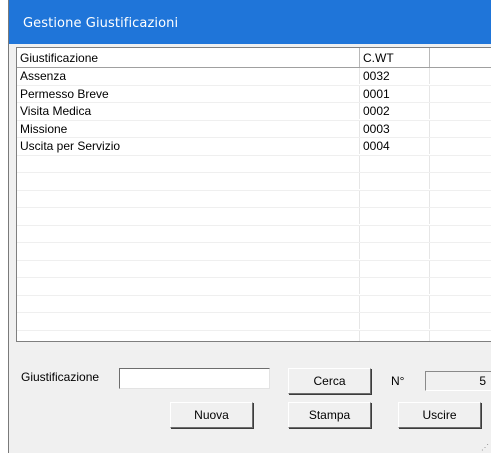 Image resolution: width=491 pixels, height=453 pixels. What do you see at coordinates (329, 415) in the screenshot?
I see `print-button: Stampa` at bounding box center [329, 415].